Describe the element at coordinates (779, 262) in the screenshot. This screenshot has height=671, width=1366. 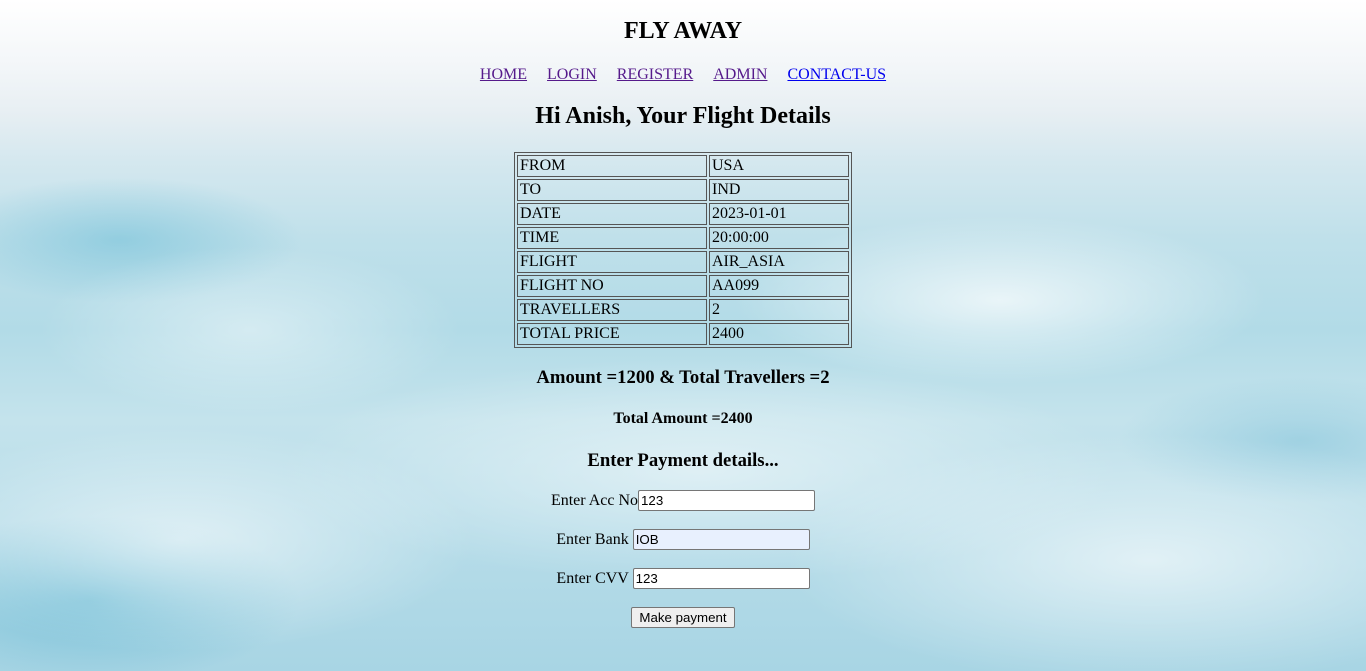
I see `detail-value-flight: AIR_ASIA` at that location.